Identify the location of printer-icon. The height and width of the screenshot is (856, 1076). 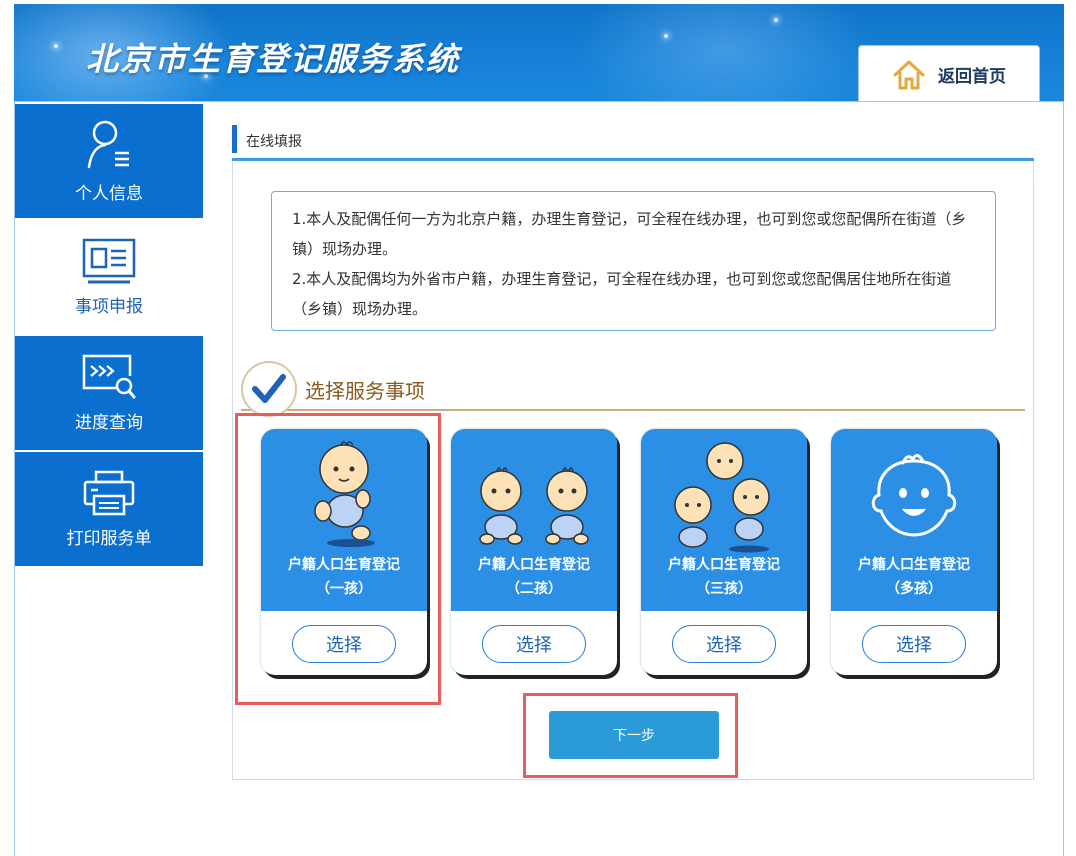
(109, 492).